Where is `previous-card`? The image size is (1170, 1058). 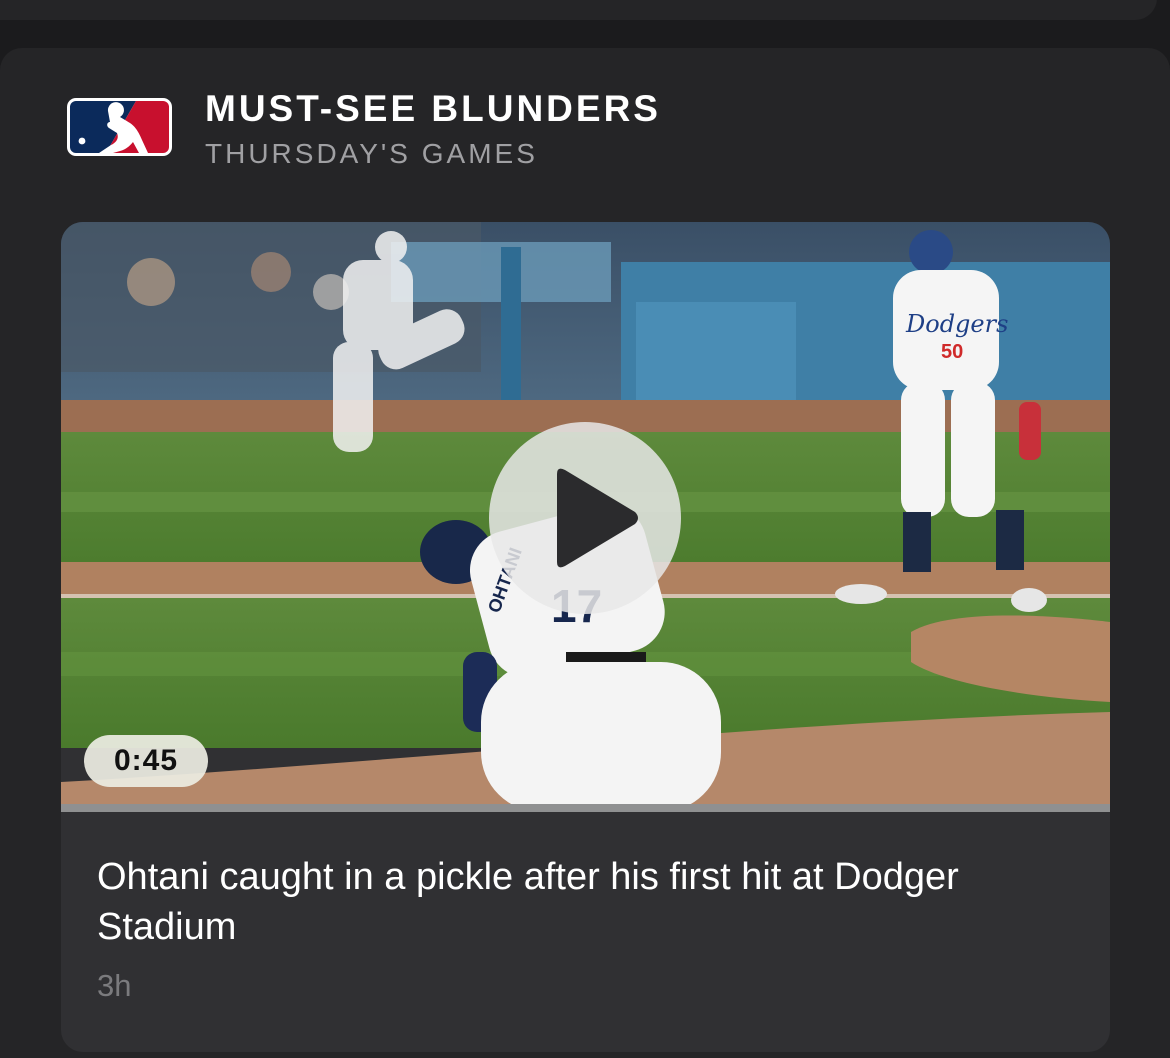
previous-card is located at coordinates (578, 10).